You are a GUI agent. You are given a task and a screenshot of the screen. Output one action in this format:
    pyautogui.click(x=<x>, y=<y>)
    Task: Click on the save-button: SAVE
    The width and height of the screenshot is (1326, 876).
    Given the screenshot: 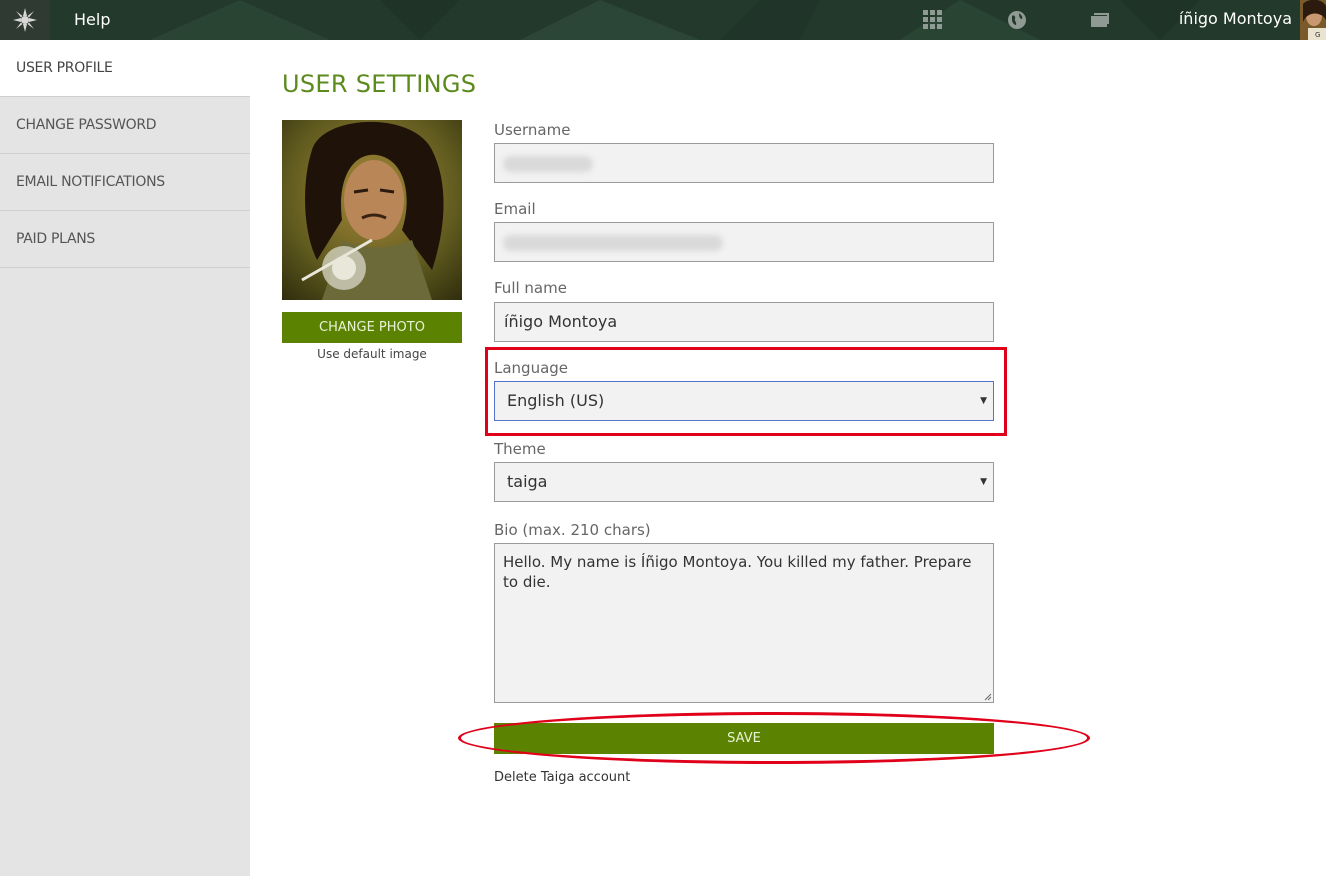 What is the action you would take?
    pyautogui.click(x=744, y=738)
    